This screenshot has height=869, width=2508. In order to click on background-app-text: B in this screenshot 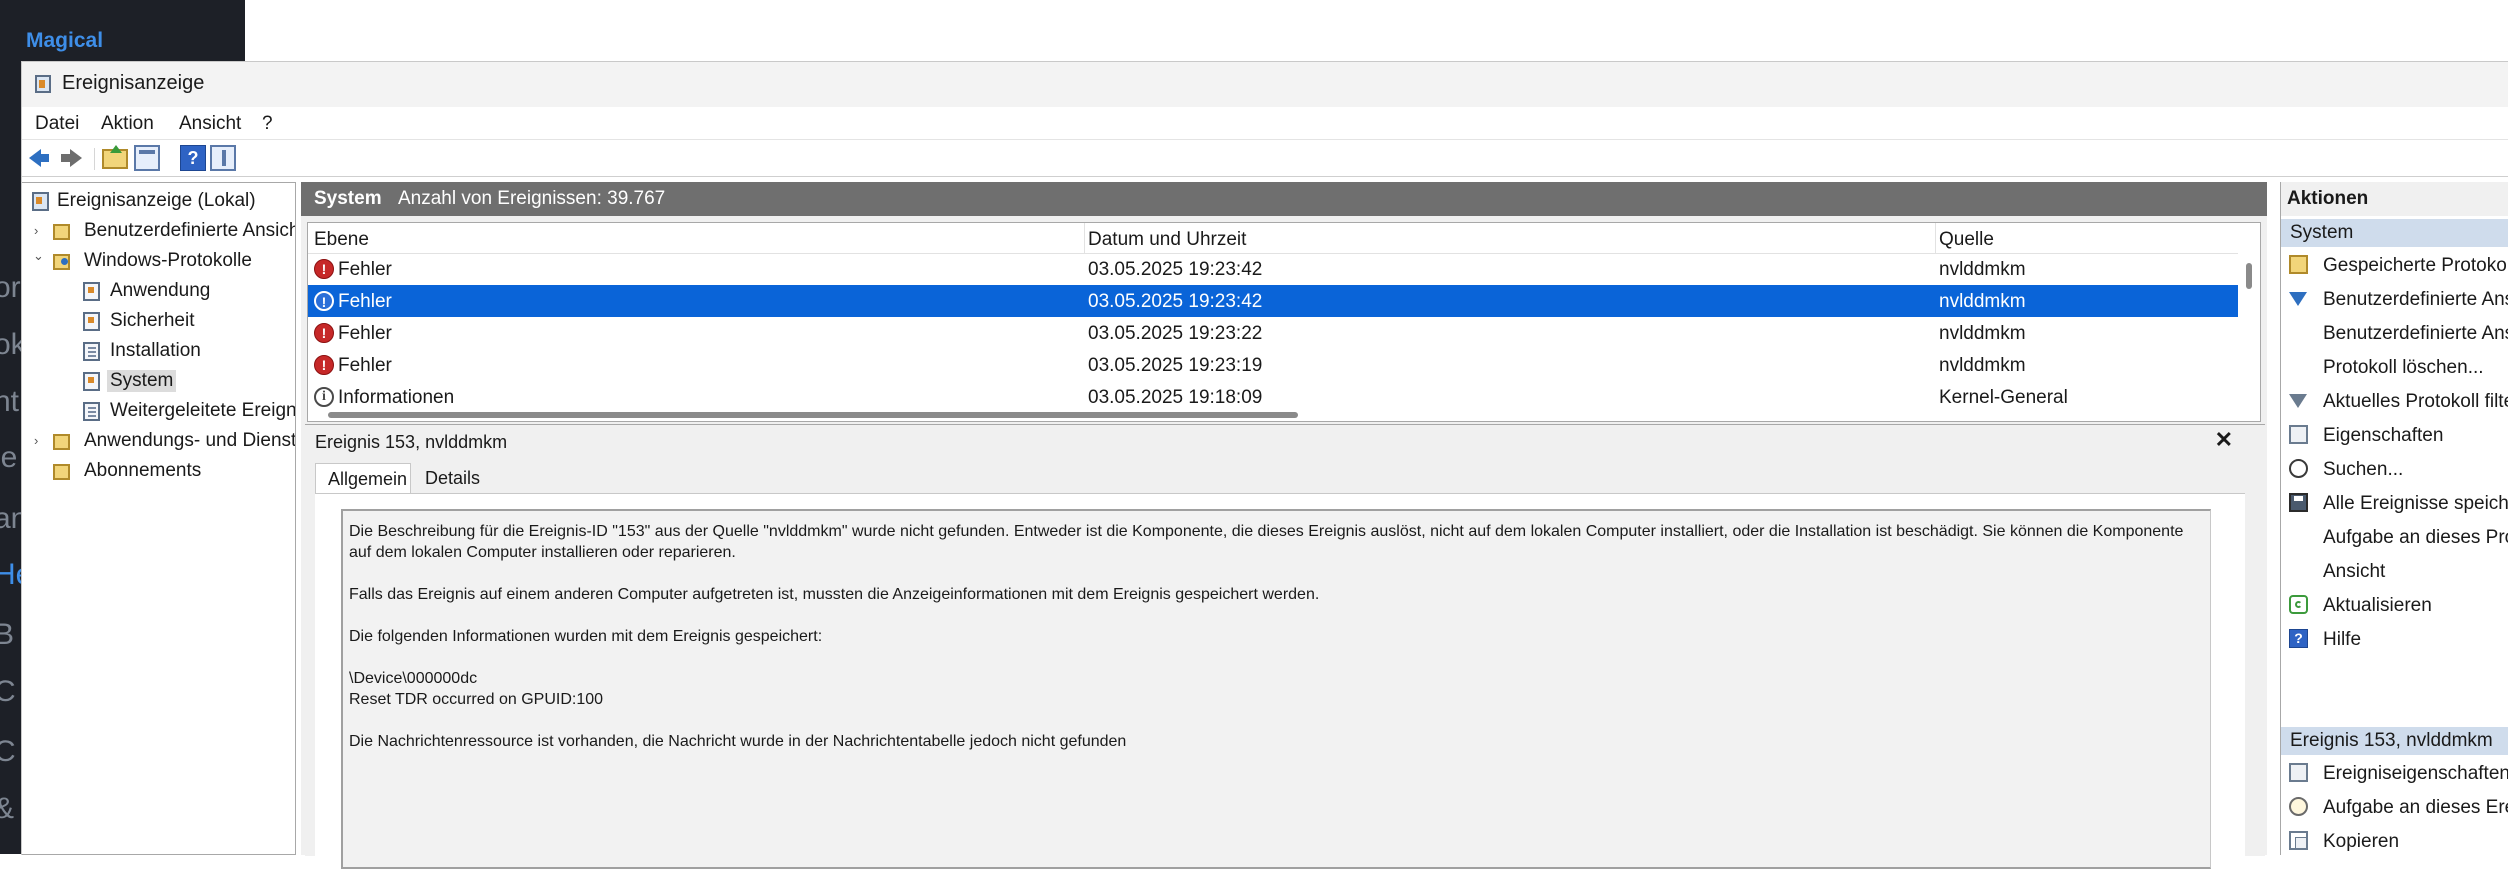, I will do `click(7, 634)`.